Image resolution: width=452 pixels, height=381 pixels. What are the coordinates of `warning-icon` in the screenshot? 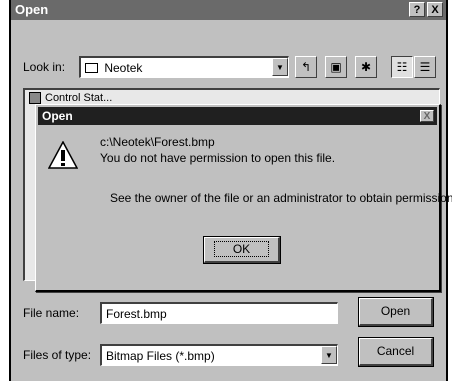 It's located at (63, 155).